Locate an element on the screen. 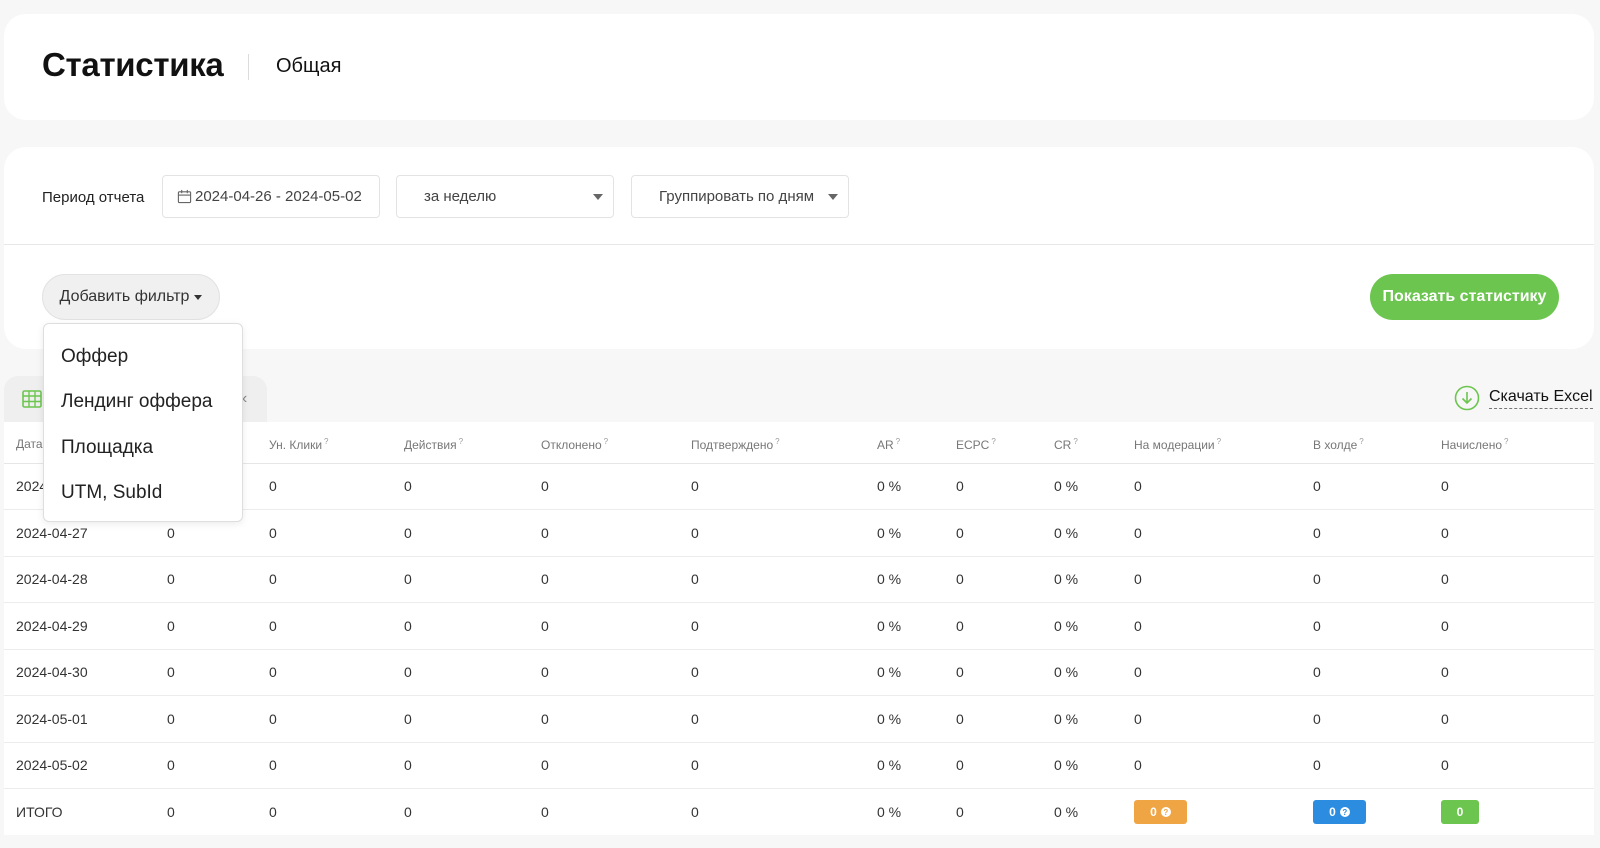 This screenshot has height=848, width=1600. column-header: AR? is located at coordinates (916, 443).